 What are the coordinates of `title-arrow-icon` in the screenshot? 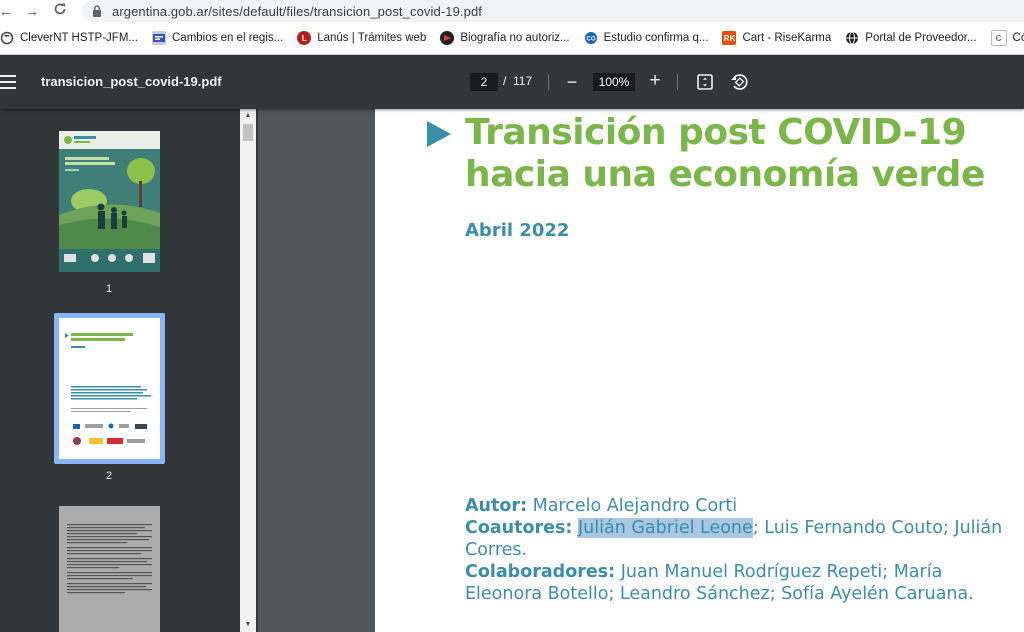 It's located at (439, 134).